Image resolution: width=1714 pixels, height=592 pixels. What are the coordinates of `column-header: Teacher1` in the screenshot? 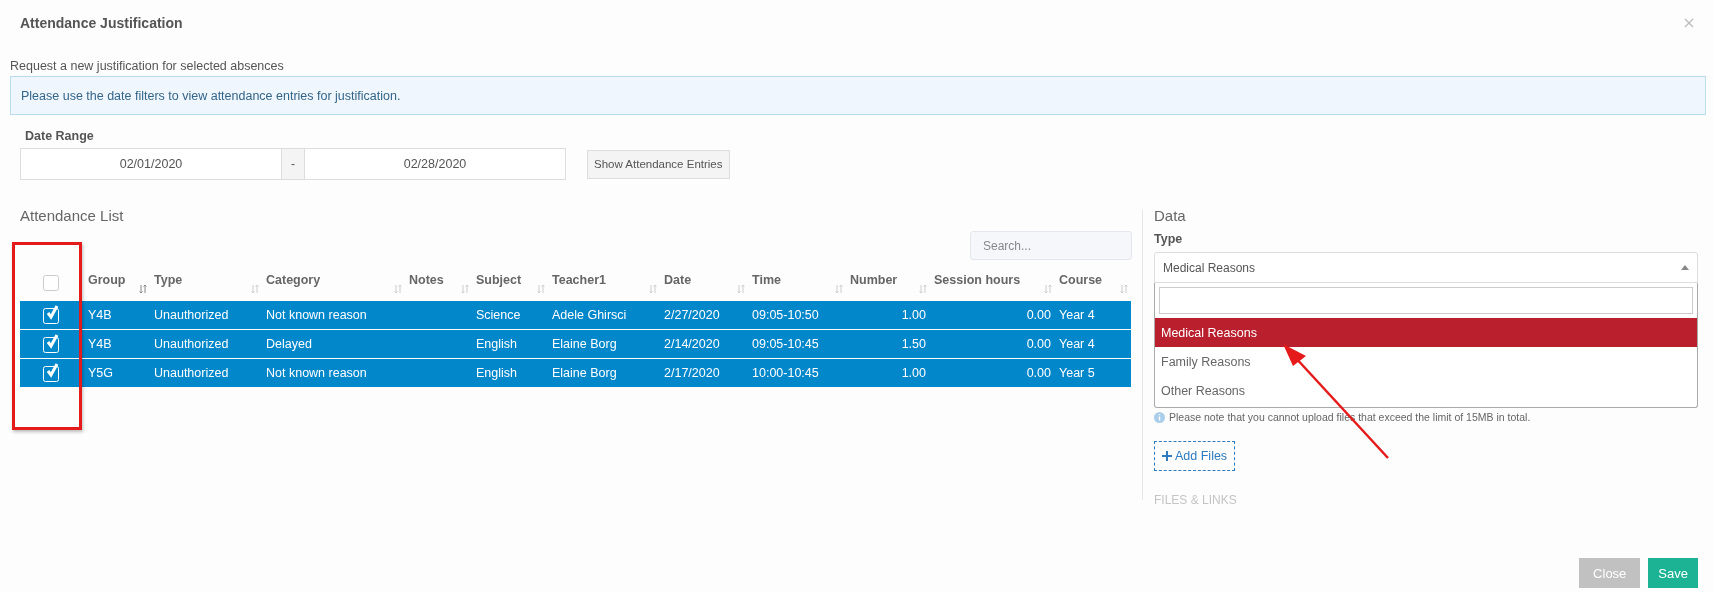 It's located at (579, 281).